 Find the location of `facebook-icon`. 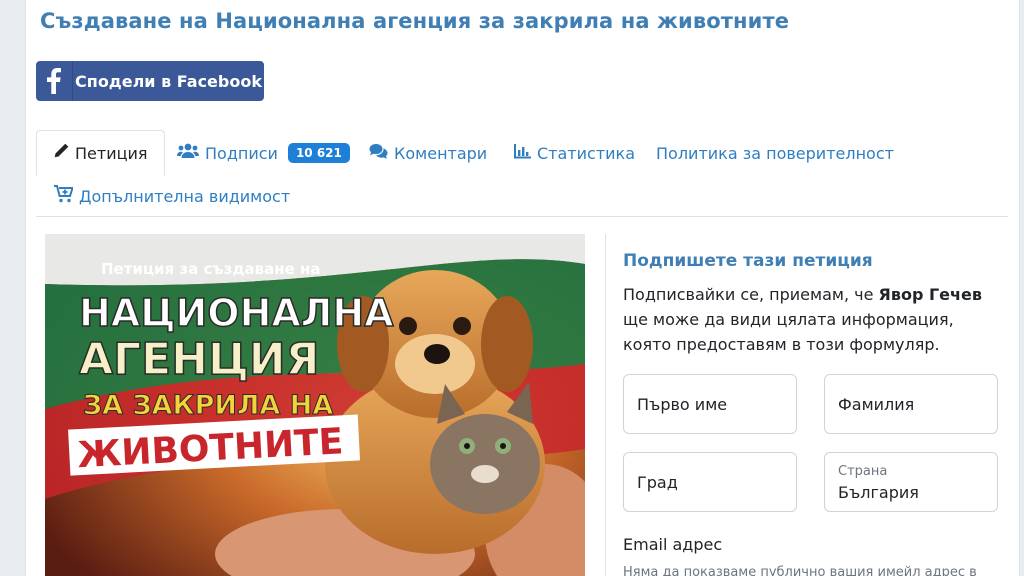

facebook-icon is located at coordinates (54, 81).